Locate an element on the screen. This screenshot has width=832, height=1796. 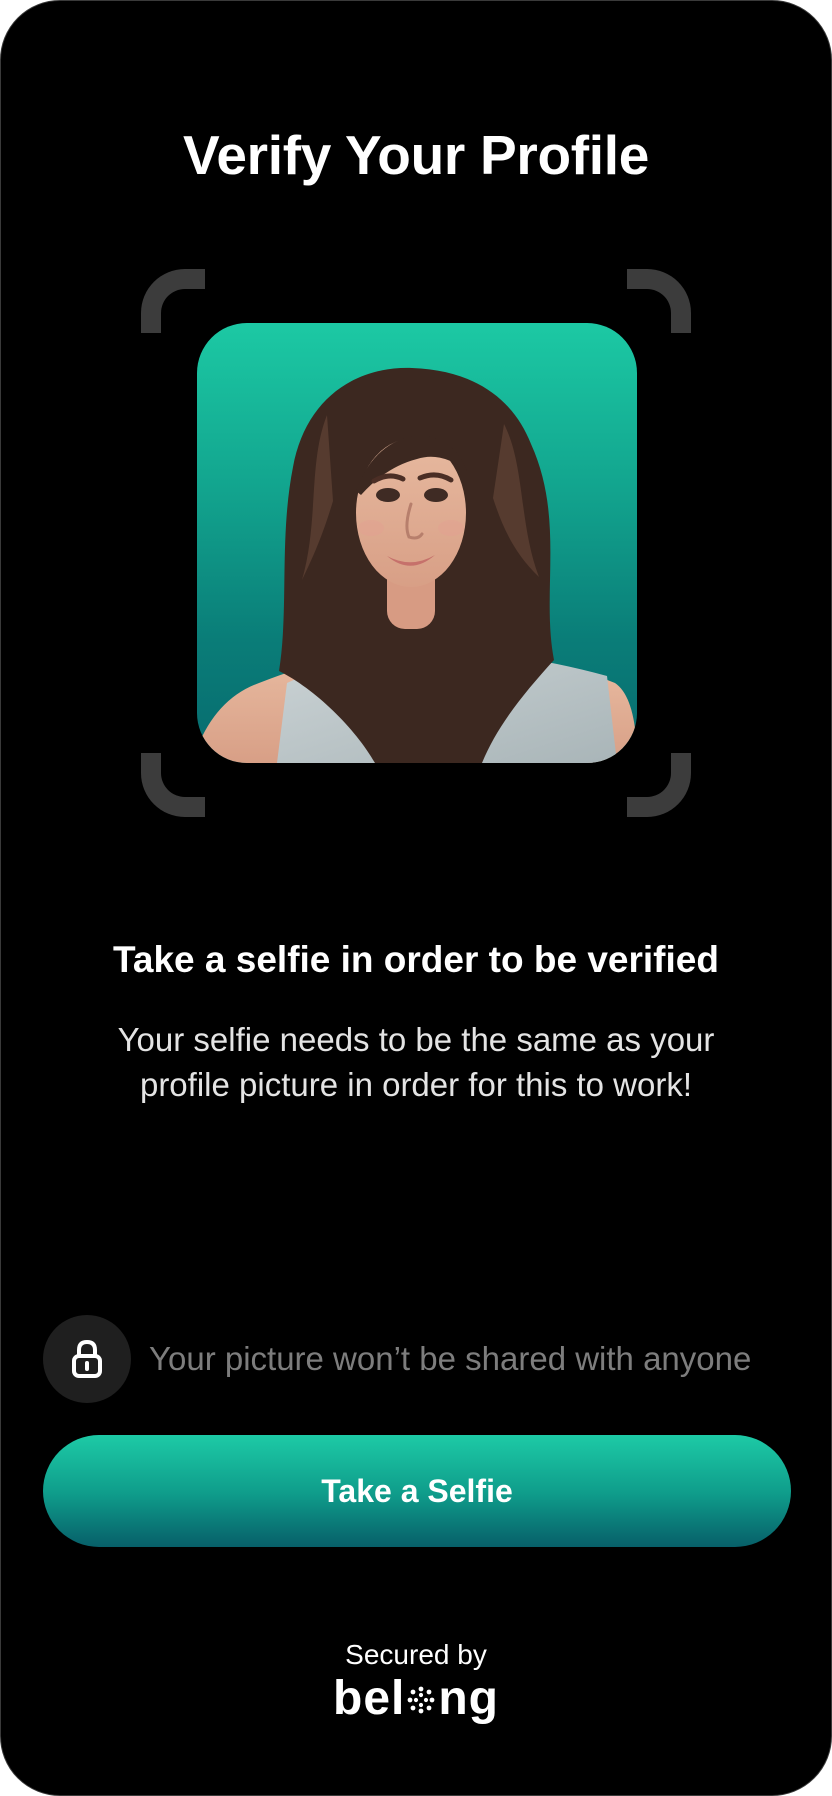
lock-icon is located at coordinates (87, 1358).